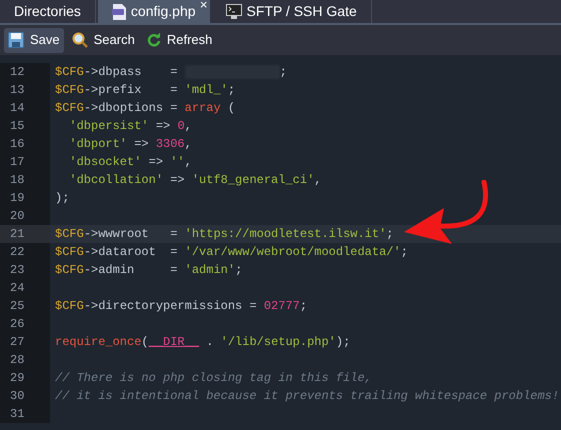  I want to click on property-token: wwwroot =, so click(138, 234).